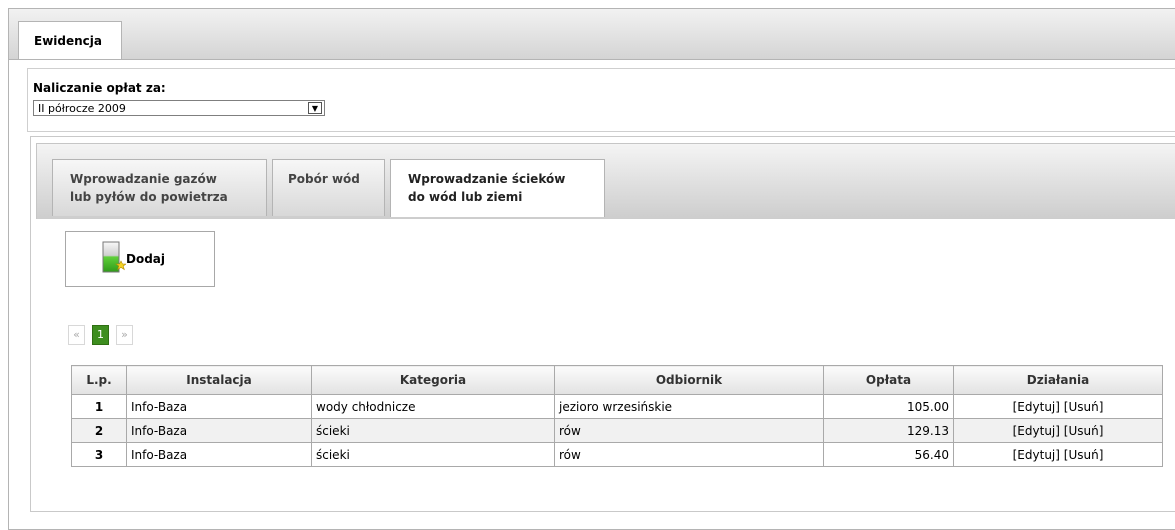  I want to click on col-dzialania: Działania, so click(1058, 380).